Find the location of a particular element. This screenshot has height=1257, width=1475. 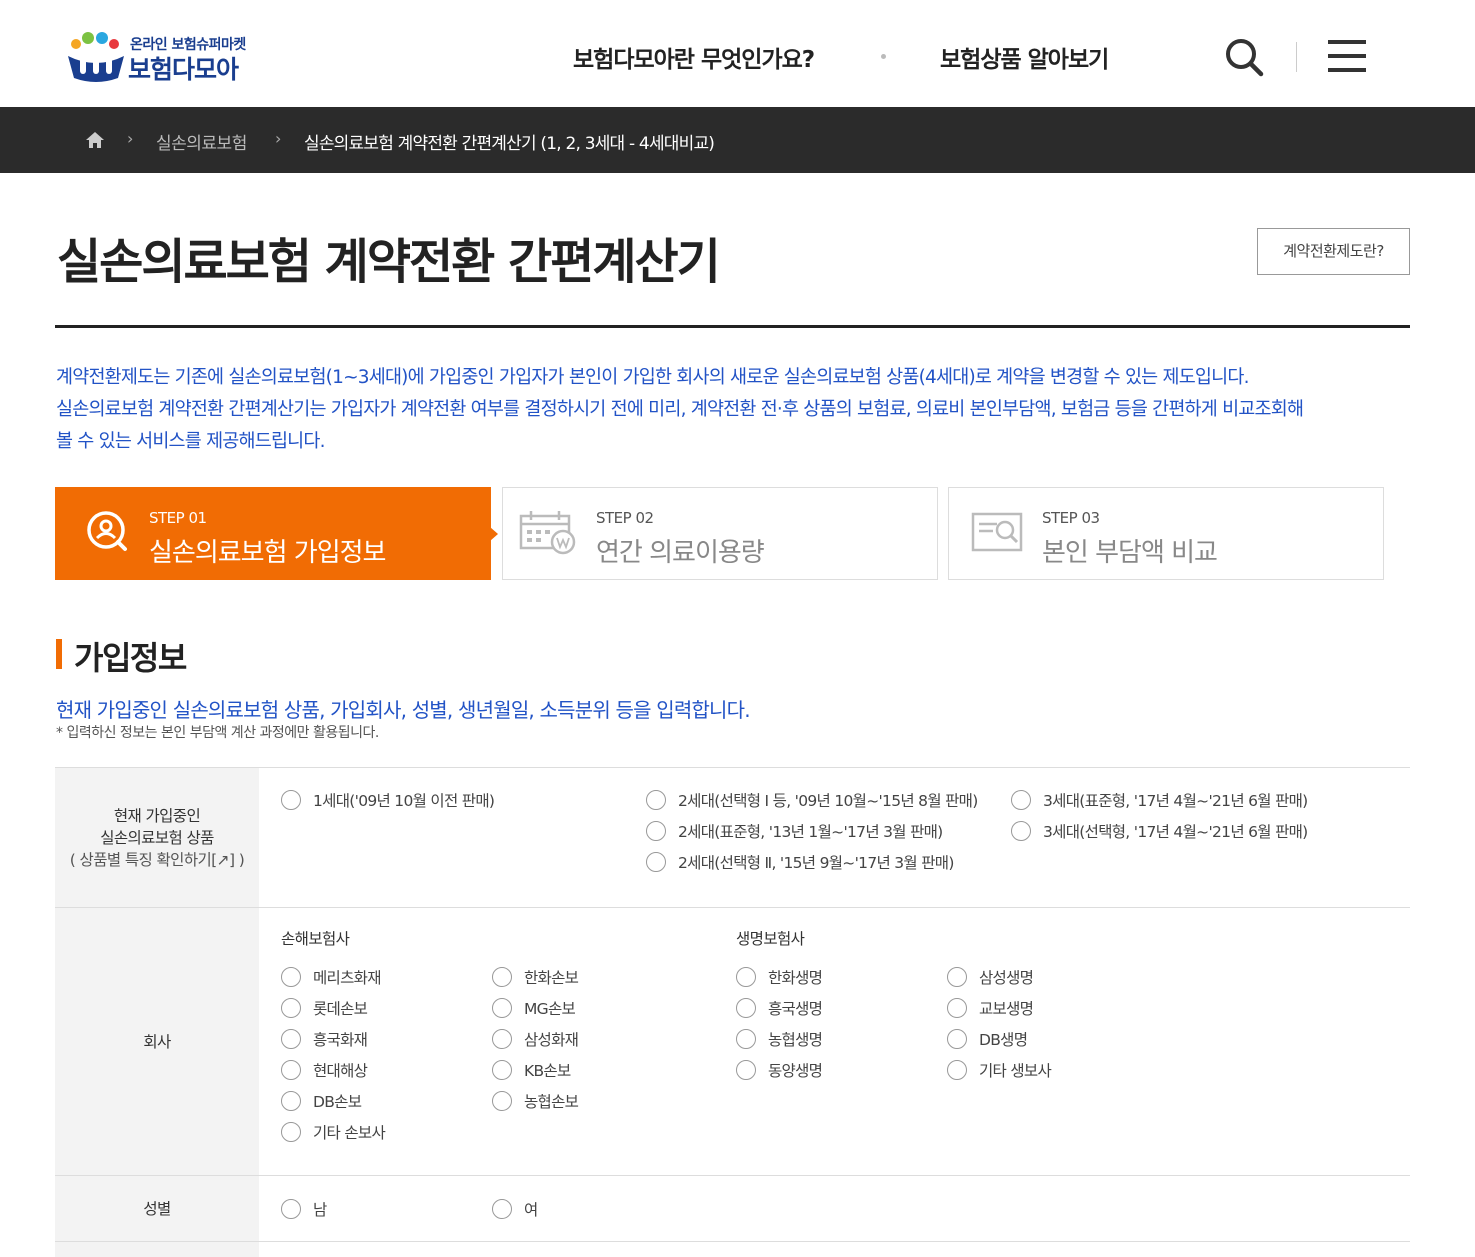

radio-company: 기타 손보사 is located at coordinates (333, 1132).